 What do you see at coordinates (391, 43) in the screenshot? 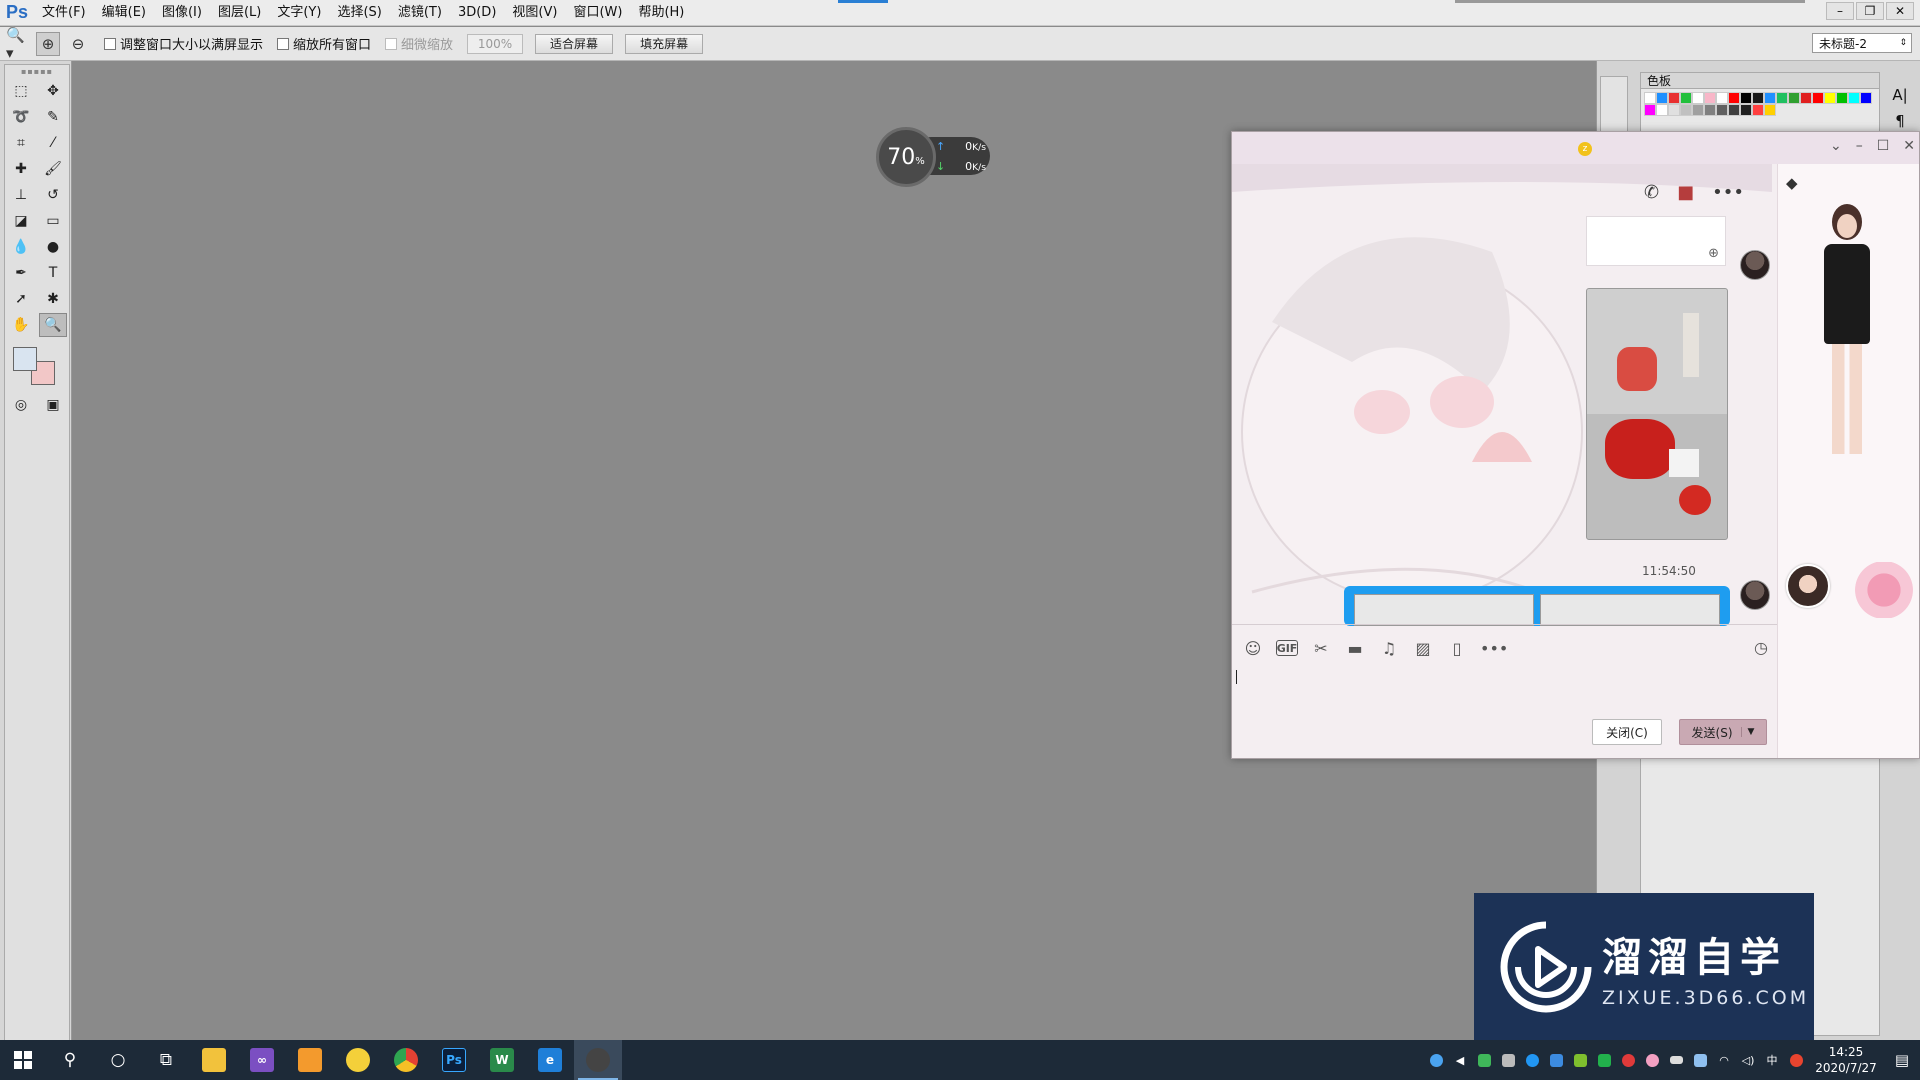
I see `checkbox-box` at bounding box center [391, 43].